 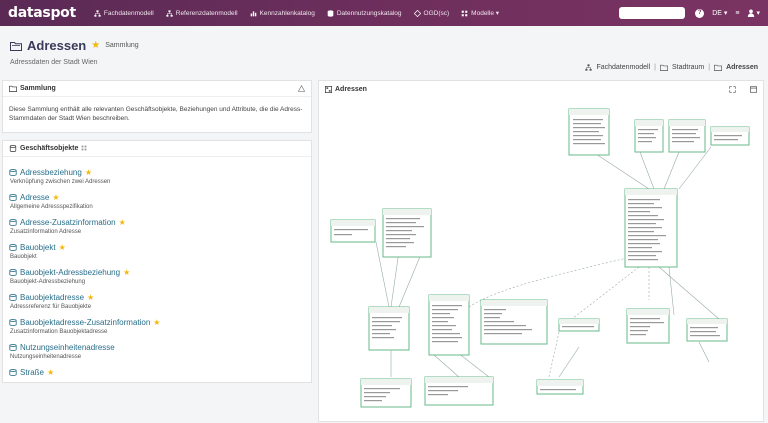 What do you see at coordinates (589, 132) in the screenshot?
I see `node-hausnummer` at bounding box center [589, 132].